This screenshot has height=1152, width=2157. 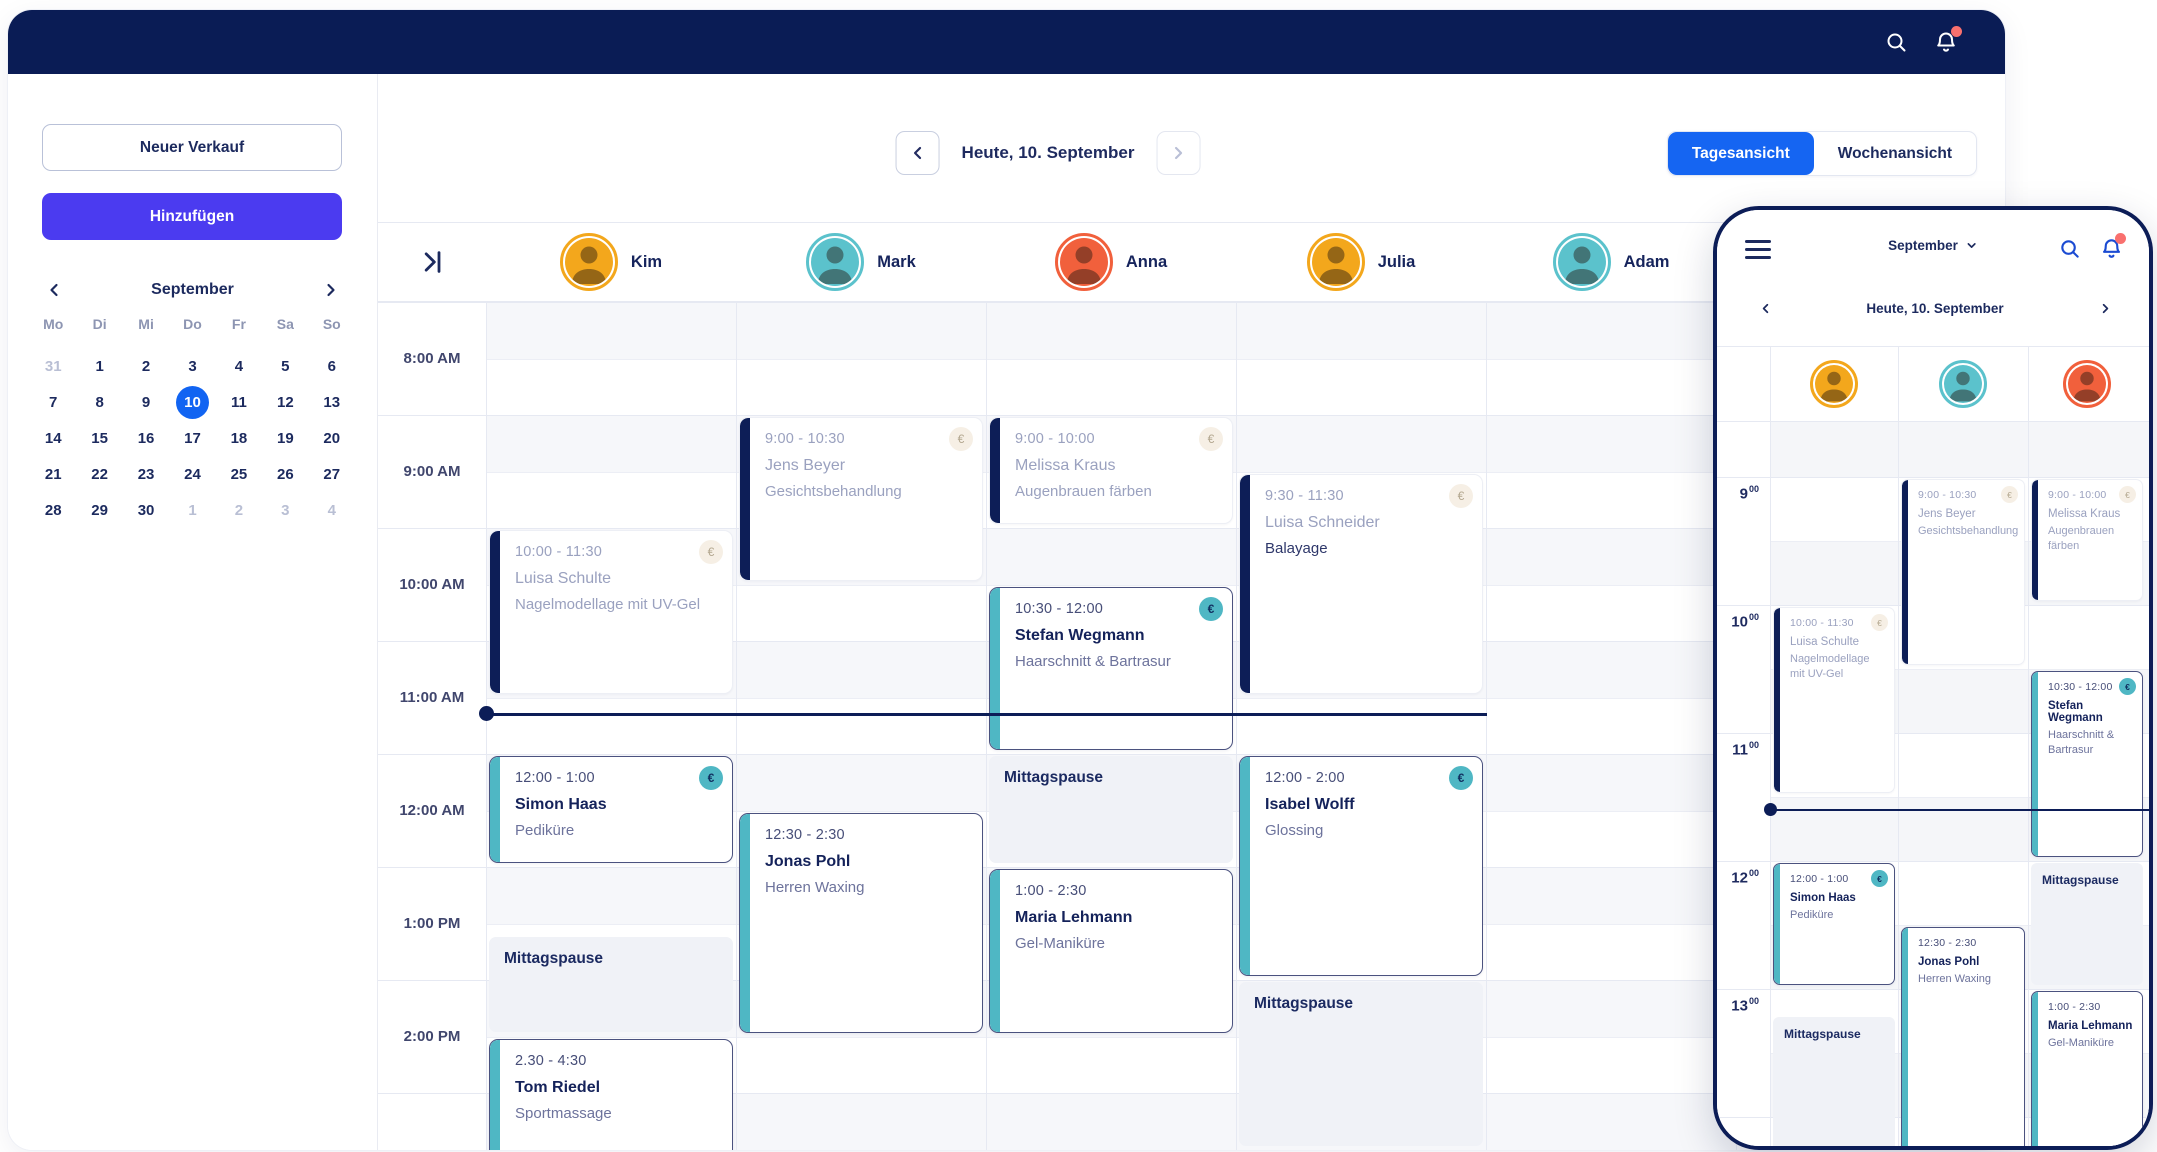 What do you see at coordinates (1740, 153) in the screenshot?
I see `day-view-button: Tagesansicht` at bounding box center [1740, 153].